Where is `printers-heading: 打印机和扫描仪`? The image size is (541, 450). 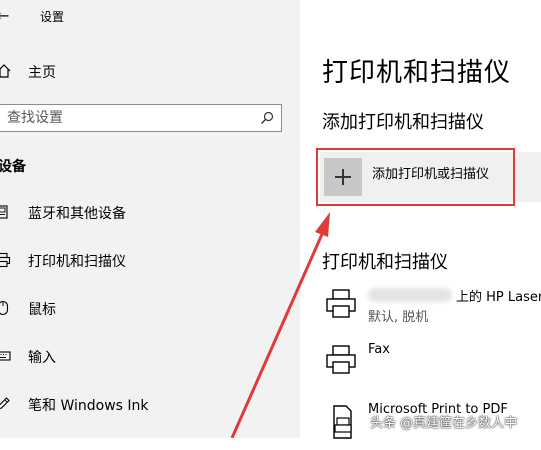
printers-heading: 打印机和扫描仪 is located at coordinates (385, 262).